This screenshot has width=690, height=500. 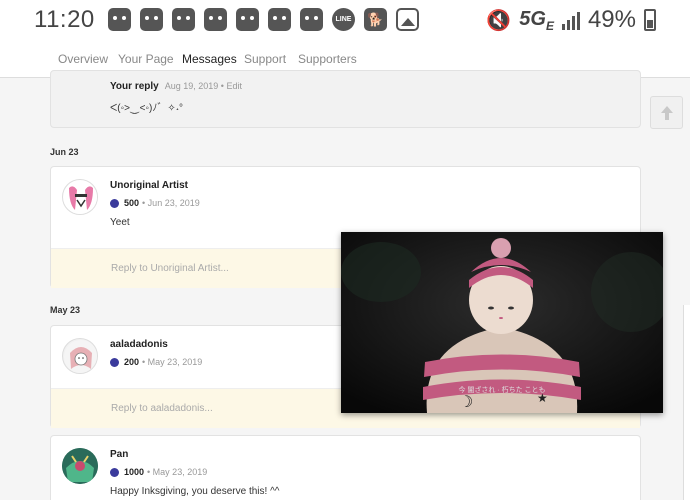 What do you see at coordinates (176, 86) in the screenshot?
I see `reply-header: Your reply Aug 19, 2019 • Edit` at bounding box center [176, 86].